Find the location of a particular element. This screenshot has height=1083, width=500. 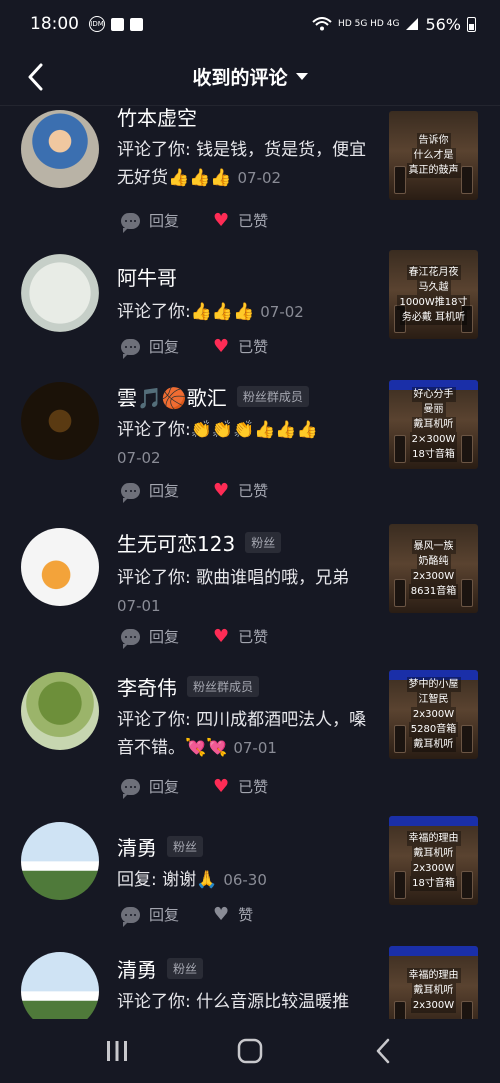

recent-apps-icon is located at coordinates (116, 1051).